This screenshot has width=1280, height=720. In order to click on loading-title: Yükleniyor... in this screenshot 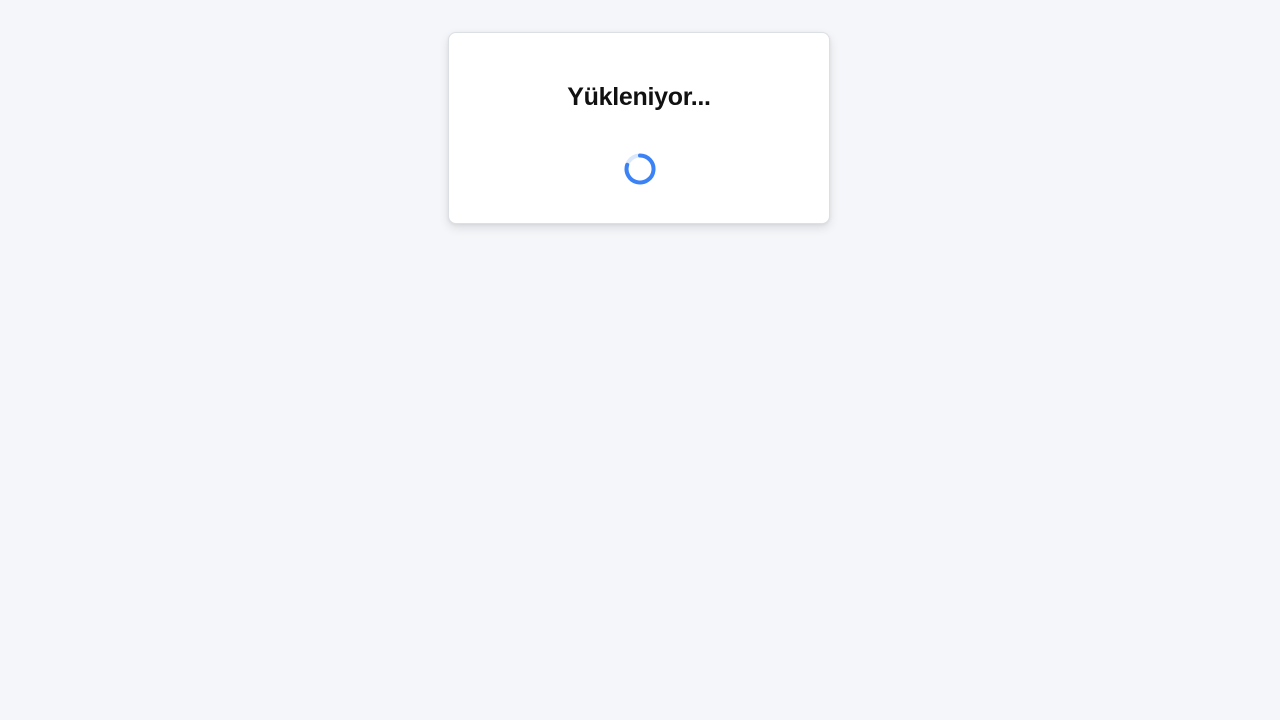, I will do `click(639, 97)`.